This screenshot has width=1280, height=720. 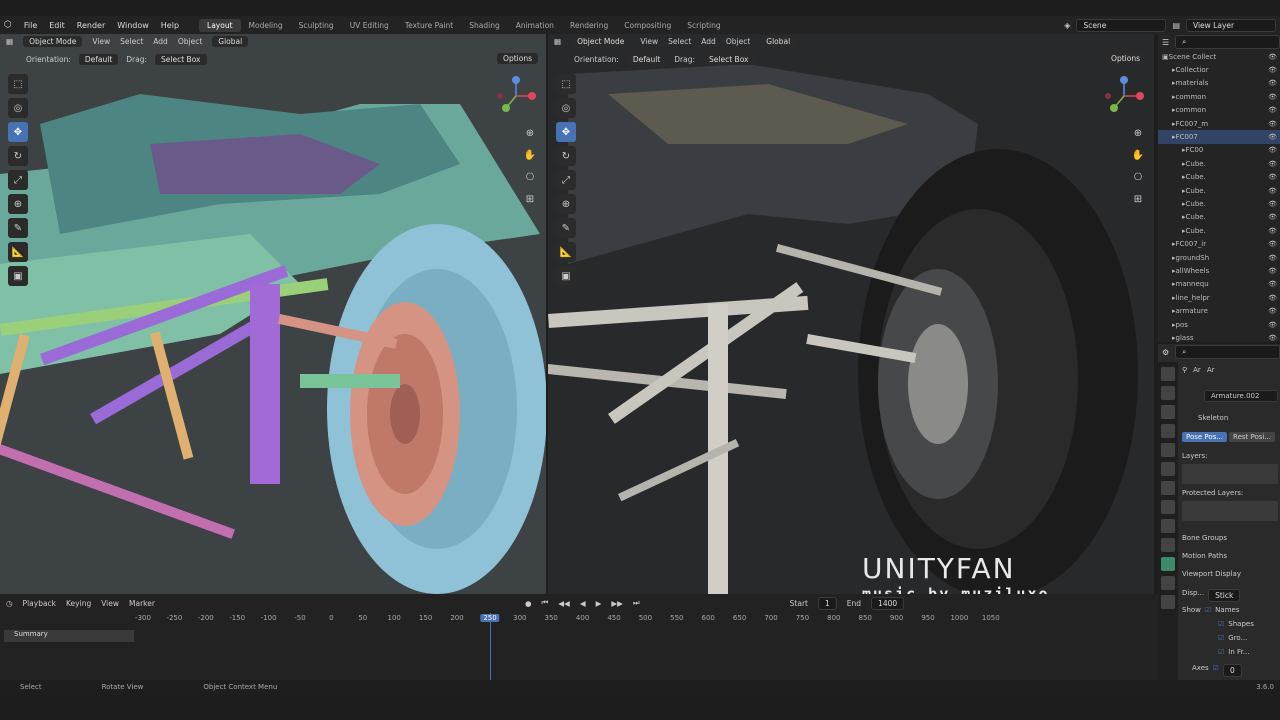 What do you see at coordinates (1227, 352) in the screenshot?
I see `properties-search-input: ⌕` at bounding box center [1227, 352].